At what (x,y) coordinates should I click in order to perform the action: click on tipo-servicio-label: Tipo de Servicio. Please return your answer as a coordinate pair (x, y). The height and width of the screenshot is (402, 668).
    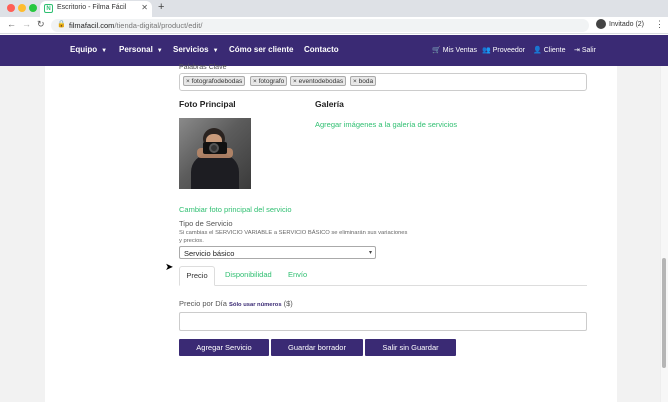
    Looking at the image, I should click on (206, 223).